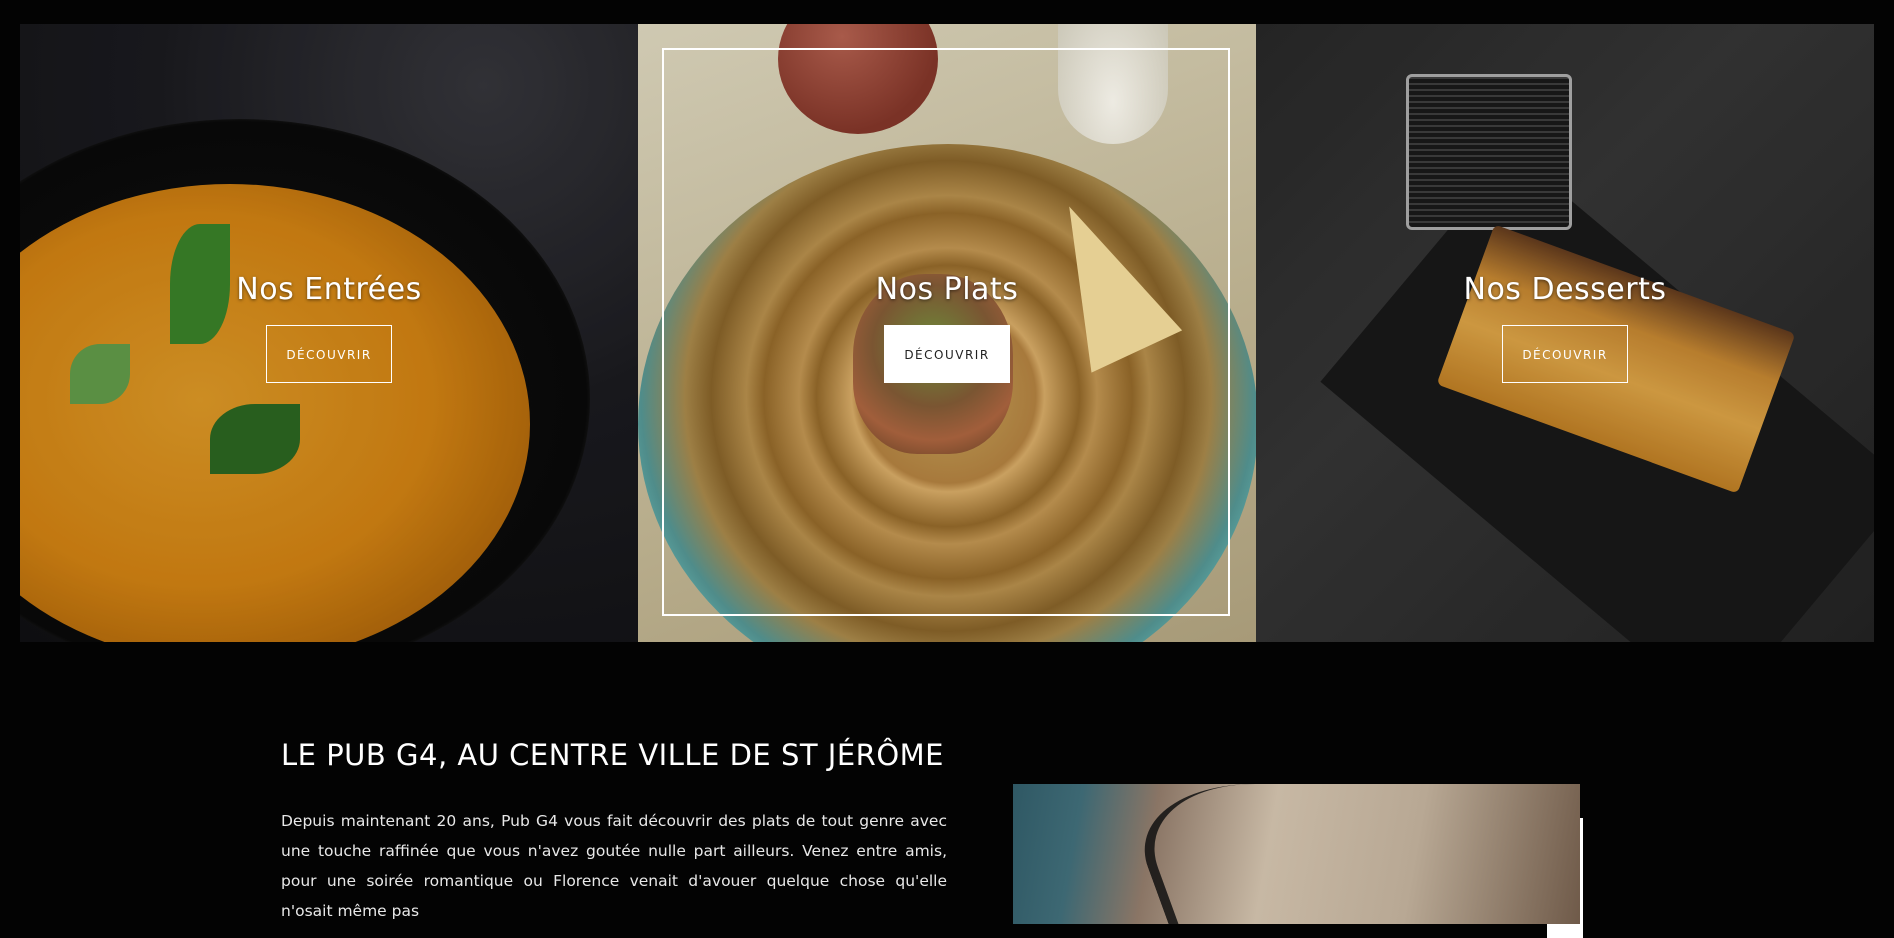  What do you see at coordinates (1565, 354) in the screenshot?
I see `discover-button-desserts: DÉCOUVRIR` at bounding box center [1565, 354].